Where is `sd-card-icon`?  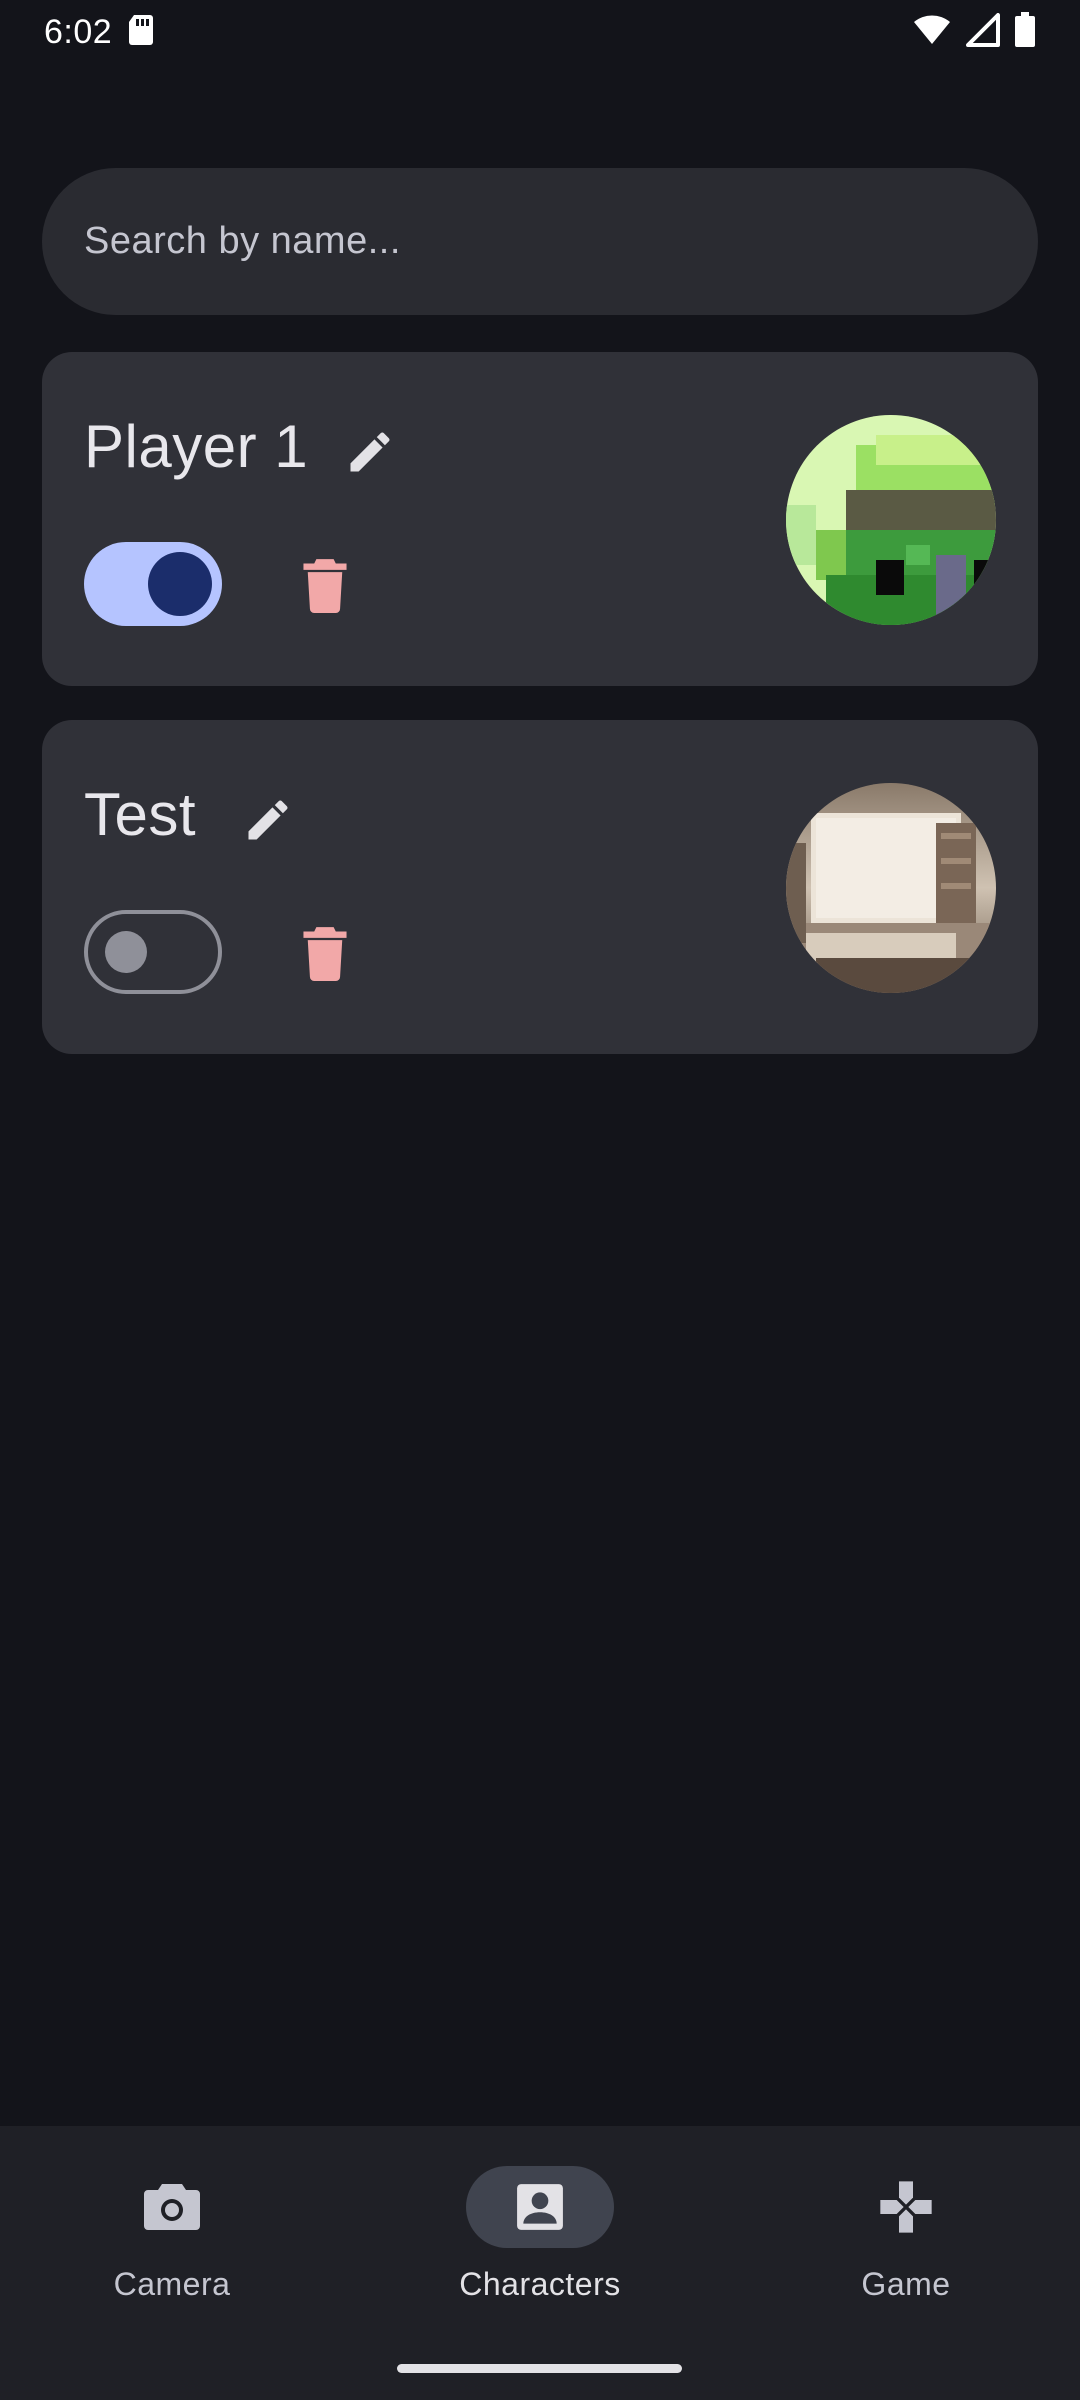 sd-card-icon is located at coordinates (141, 32).